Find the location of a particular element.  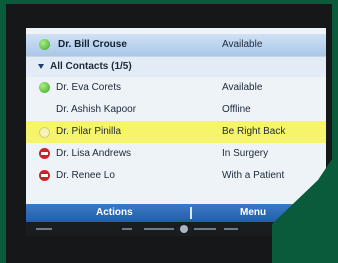

all-contacts-group-header: All Contacts (1/5) is located at coordinates (176, 67).